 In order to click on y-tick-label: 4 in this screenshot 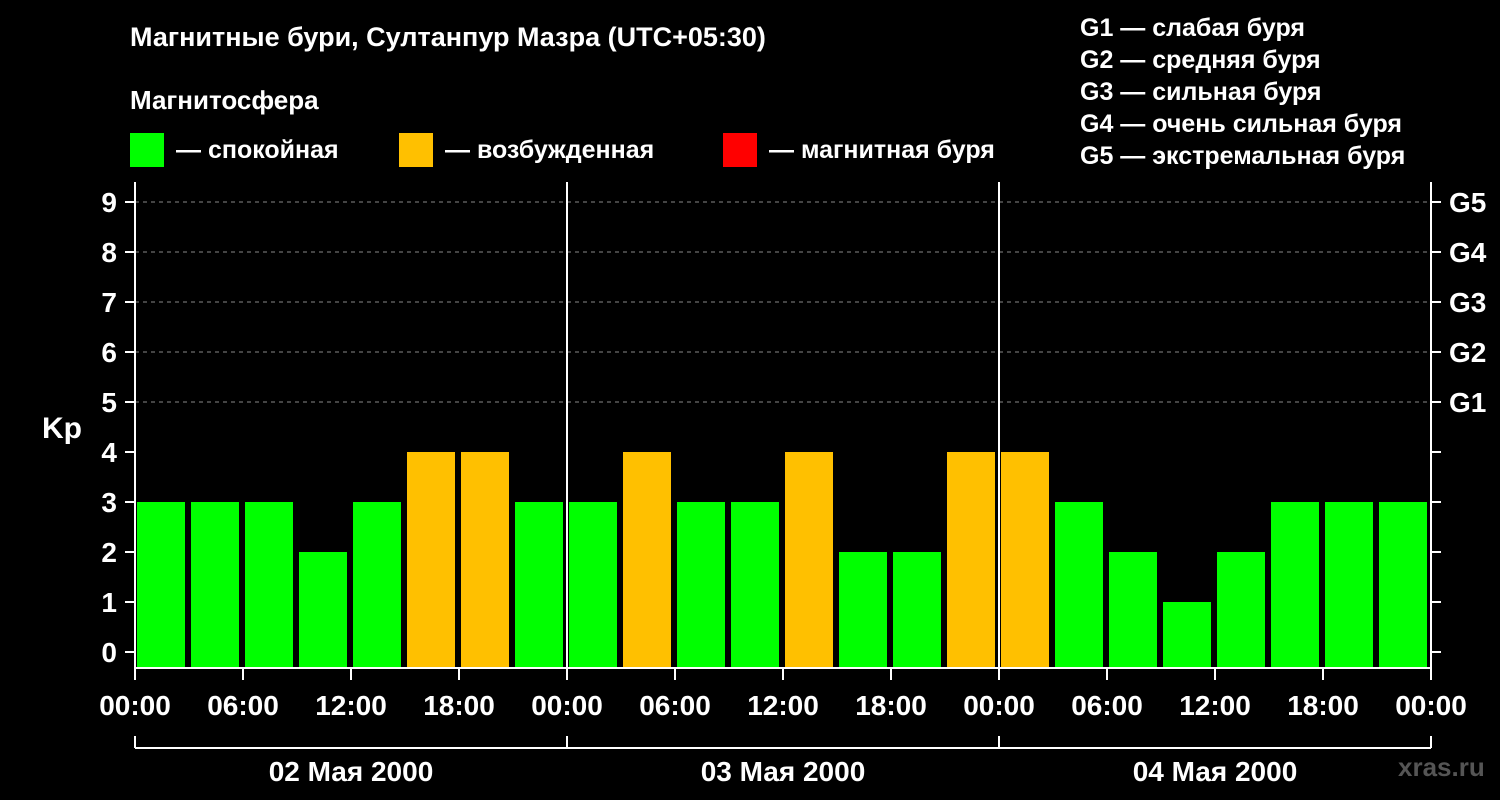, I will do `click(109, 452)`.